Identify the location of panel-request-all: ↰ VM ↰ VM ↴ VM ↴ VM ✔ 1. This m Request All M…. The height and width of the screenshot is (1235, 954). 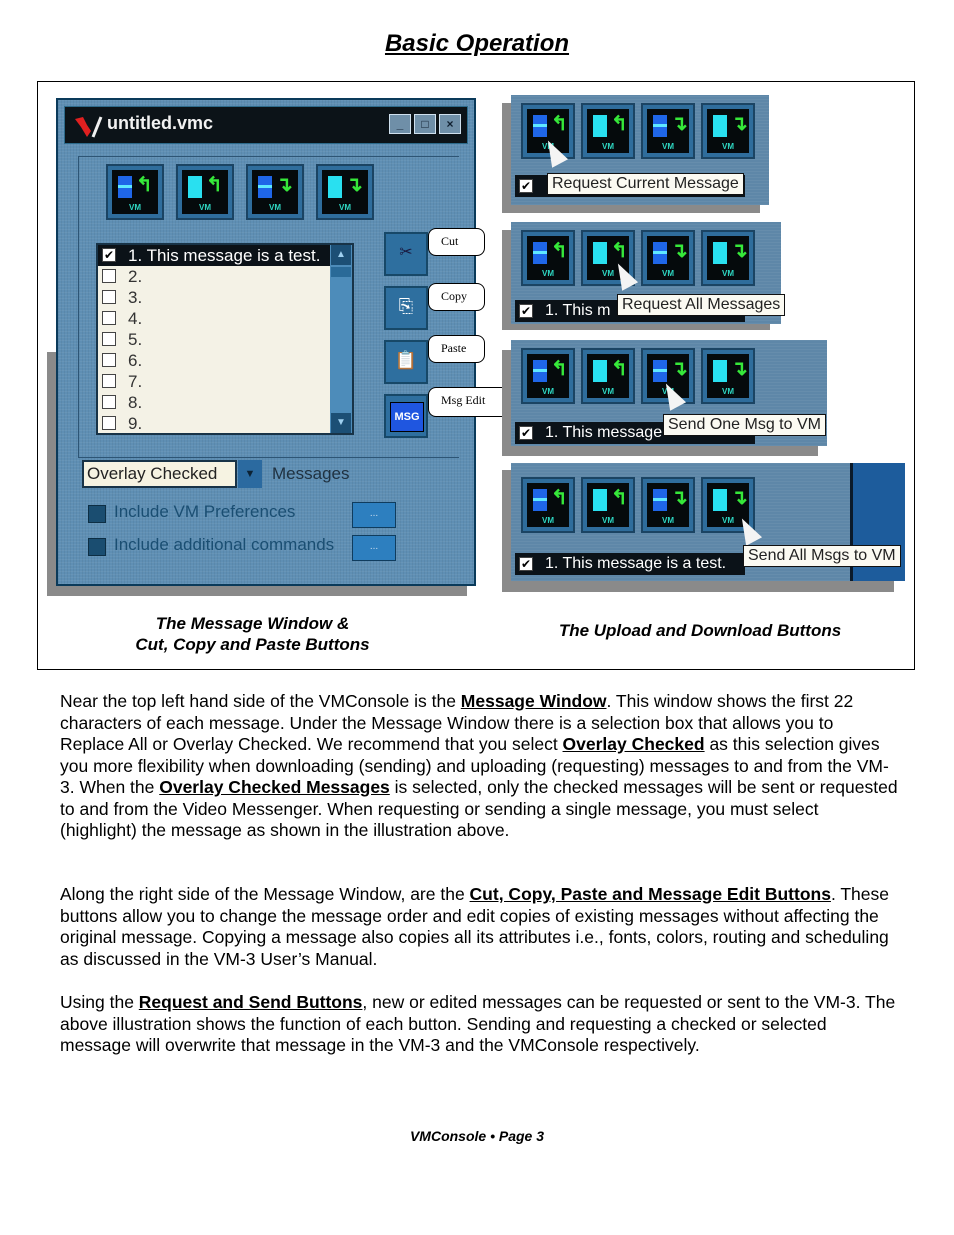
(648, 273).